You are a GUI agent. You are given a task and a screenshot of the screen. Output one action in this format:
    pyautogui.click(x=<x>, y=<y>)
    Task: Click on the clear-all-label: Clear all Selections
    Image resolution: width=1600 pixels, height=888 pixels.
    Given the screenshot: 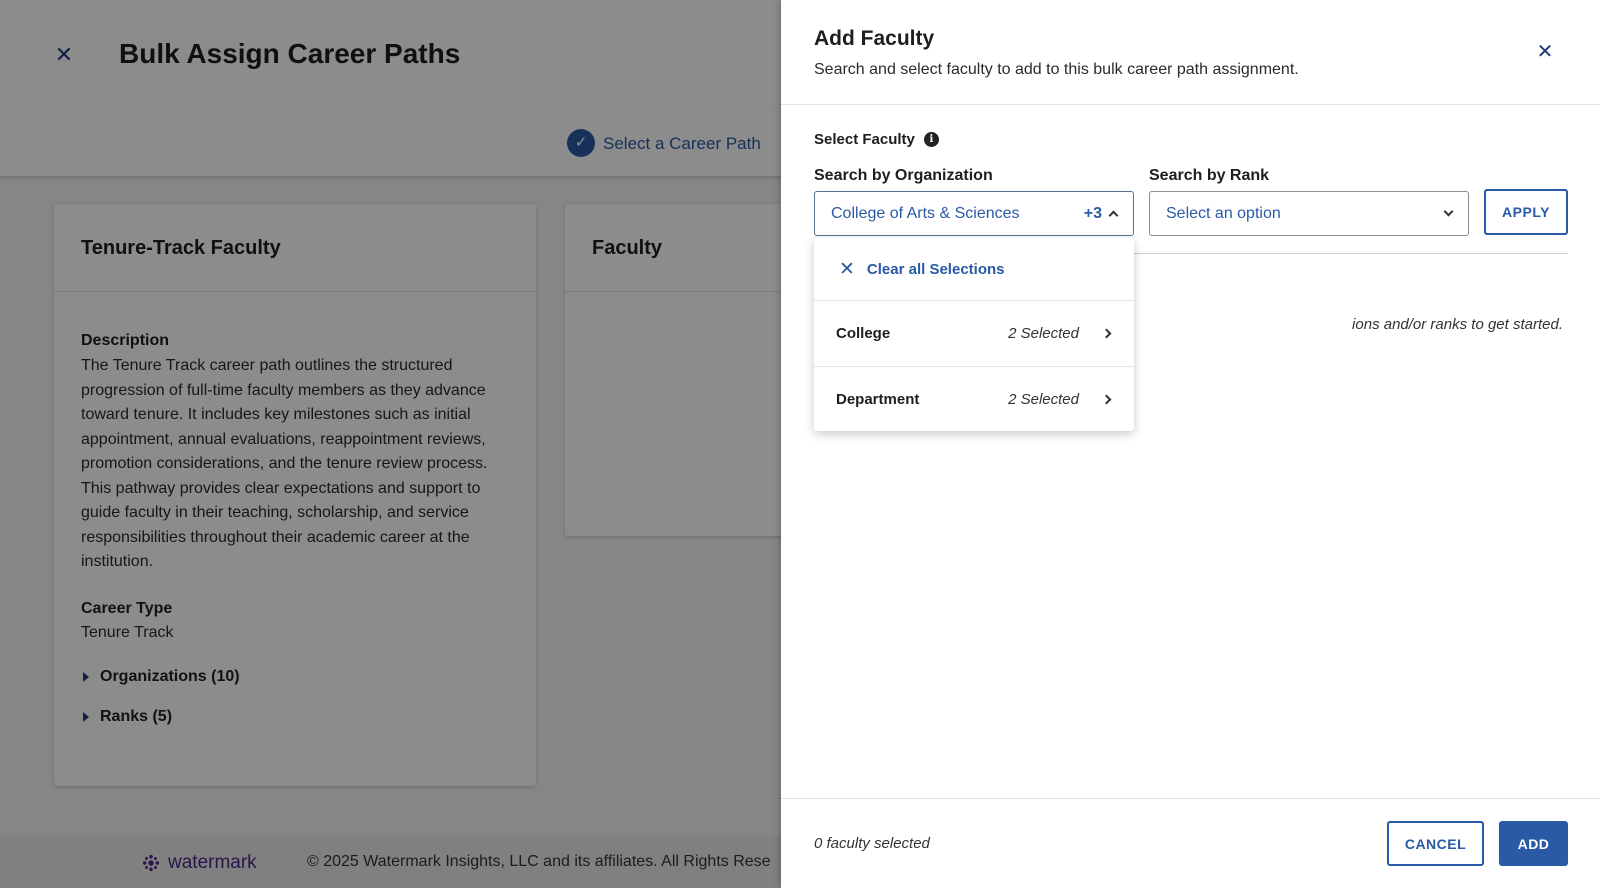 What is the action you would take?
    pyautogui.click(x=935, y=269)
    